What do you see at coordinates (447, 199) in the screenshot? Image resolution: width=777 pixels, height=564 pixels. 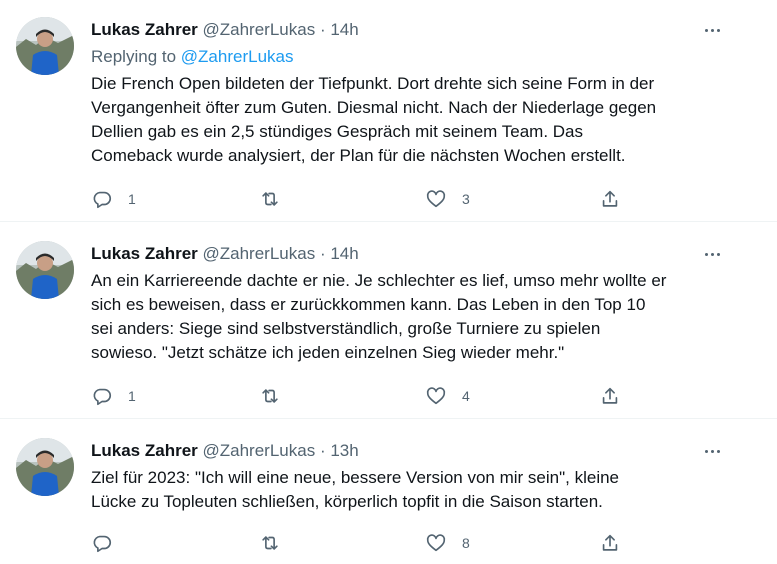 I see `like-button: 3` at bounding box center [447, 199].